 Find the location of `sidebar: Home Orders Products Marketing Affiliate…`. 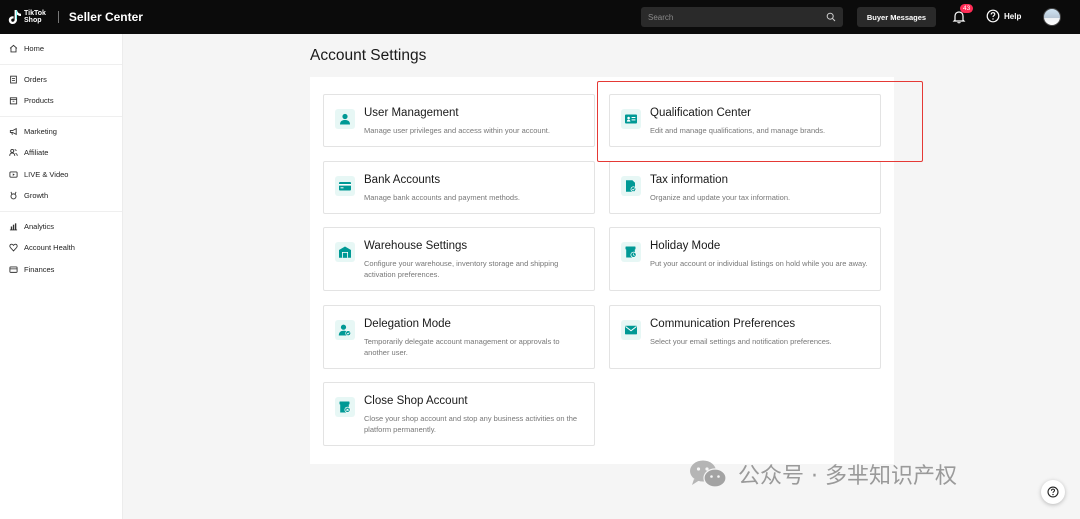

sidebar: Home Orders Products Marketing Affiliate… is located at coordinates (61, 276).